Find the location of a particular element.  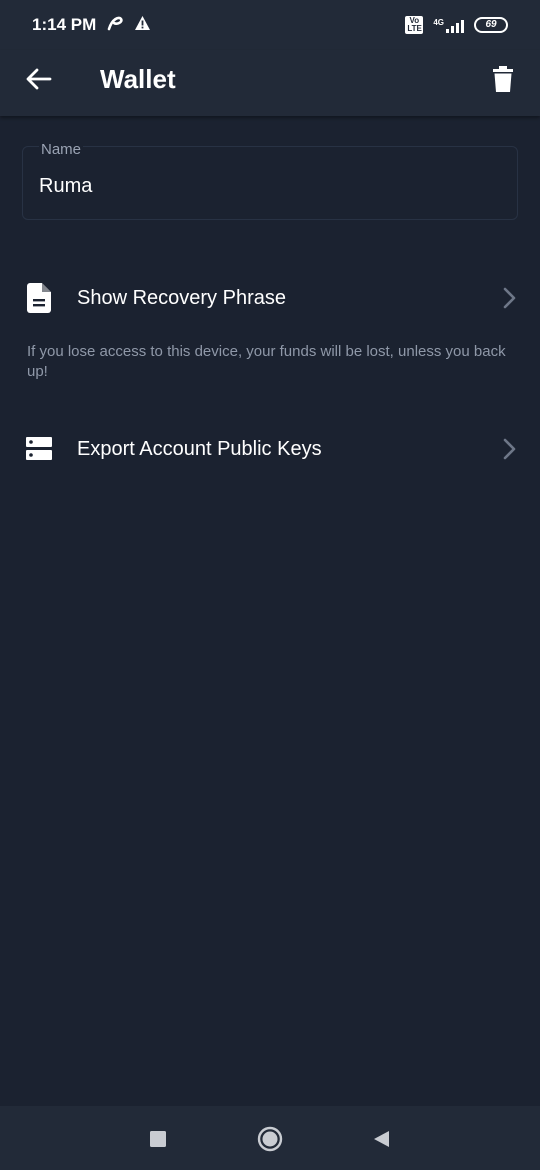

circle-icon is located at coordinates (270, 1139).